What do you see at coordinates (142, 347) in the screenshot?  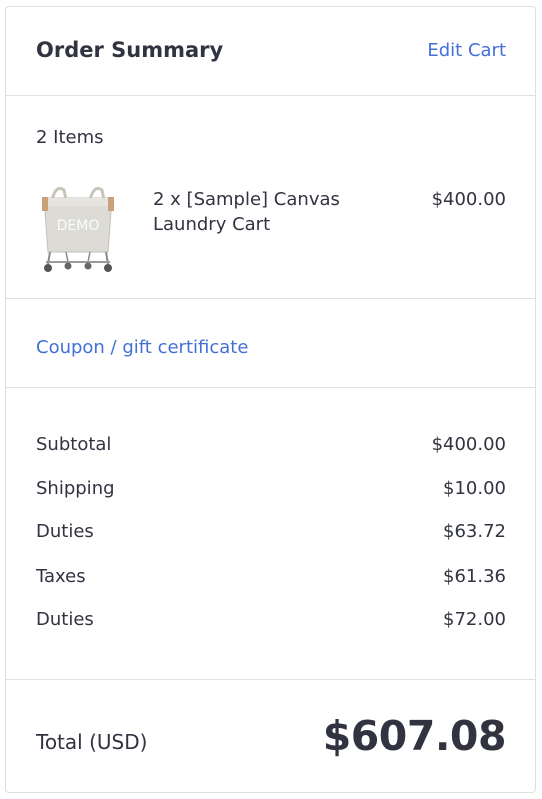 I see `coupon-gift-certificate-link: Coupon / gift certificate` at bounding box center [142, 347].